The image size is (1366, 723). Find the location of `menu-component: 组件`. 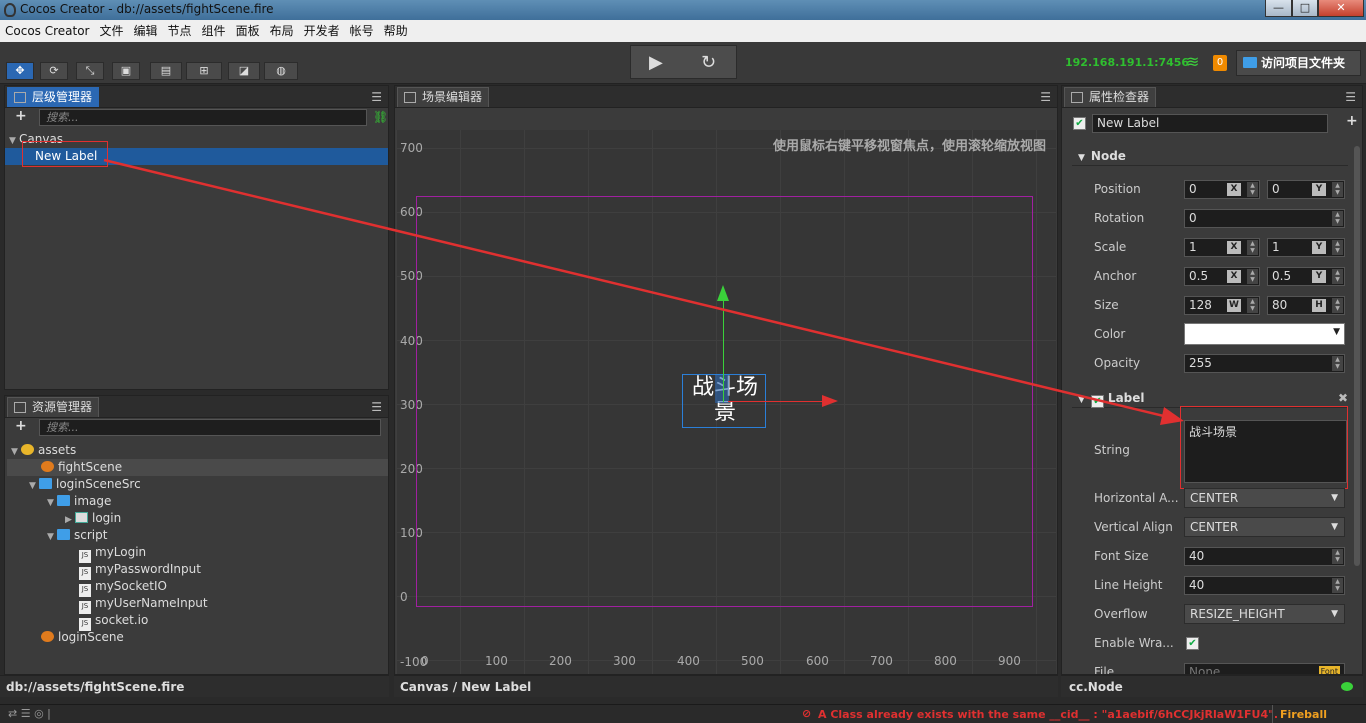

menu-component: 组件 is located at coordinates (214, 31).